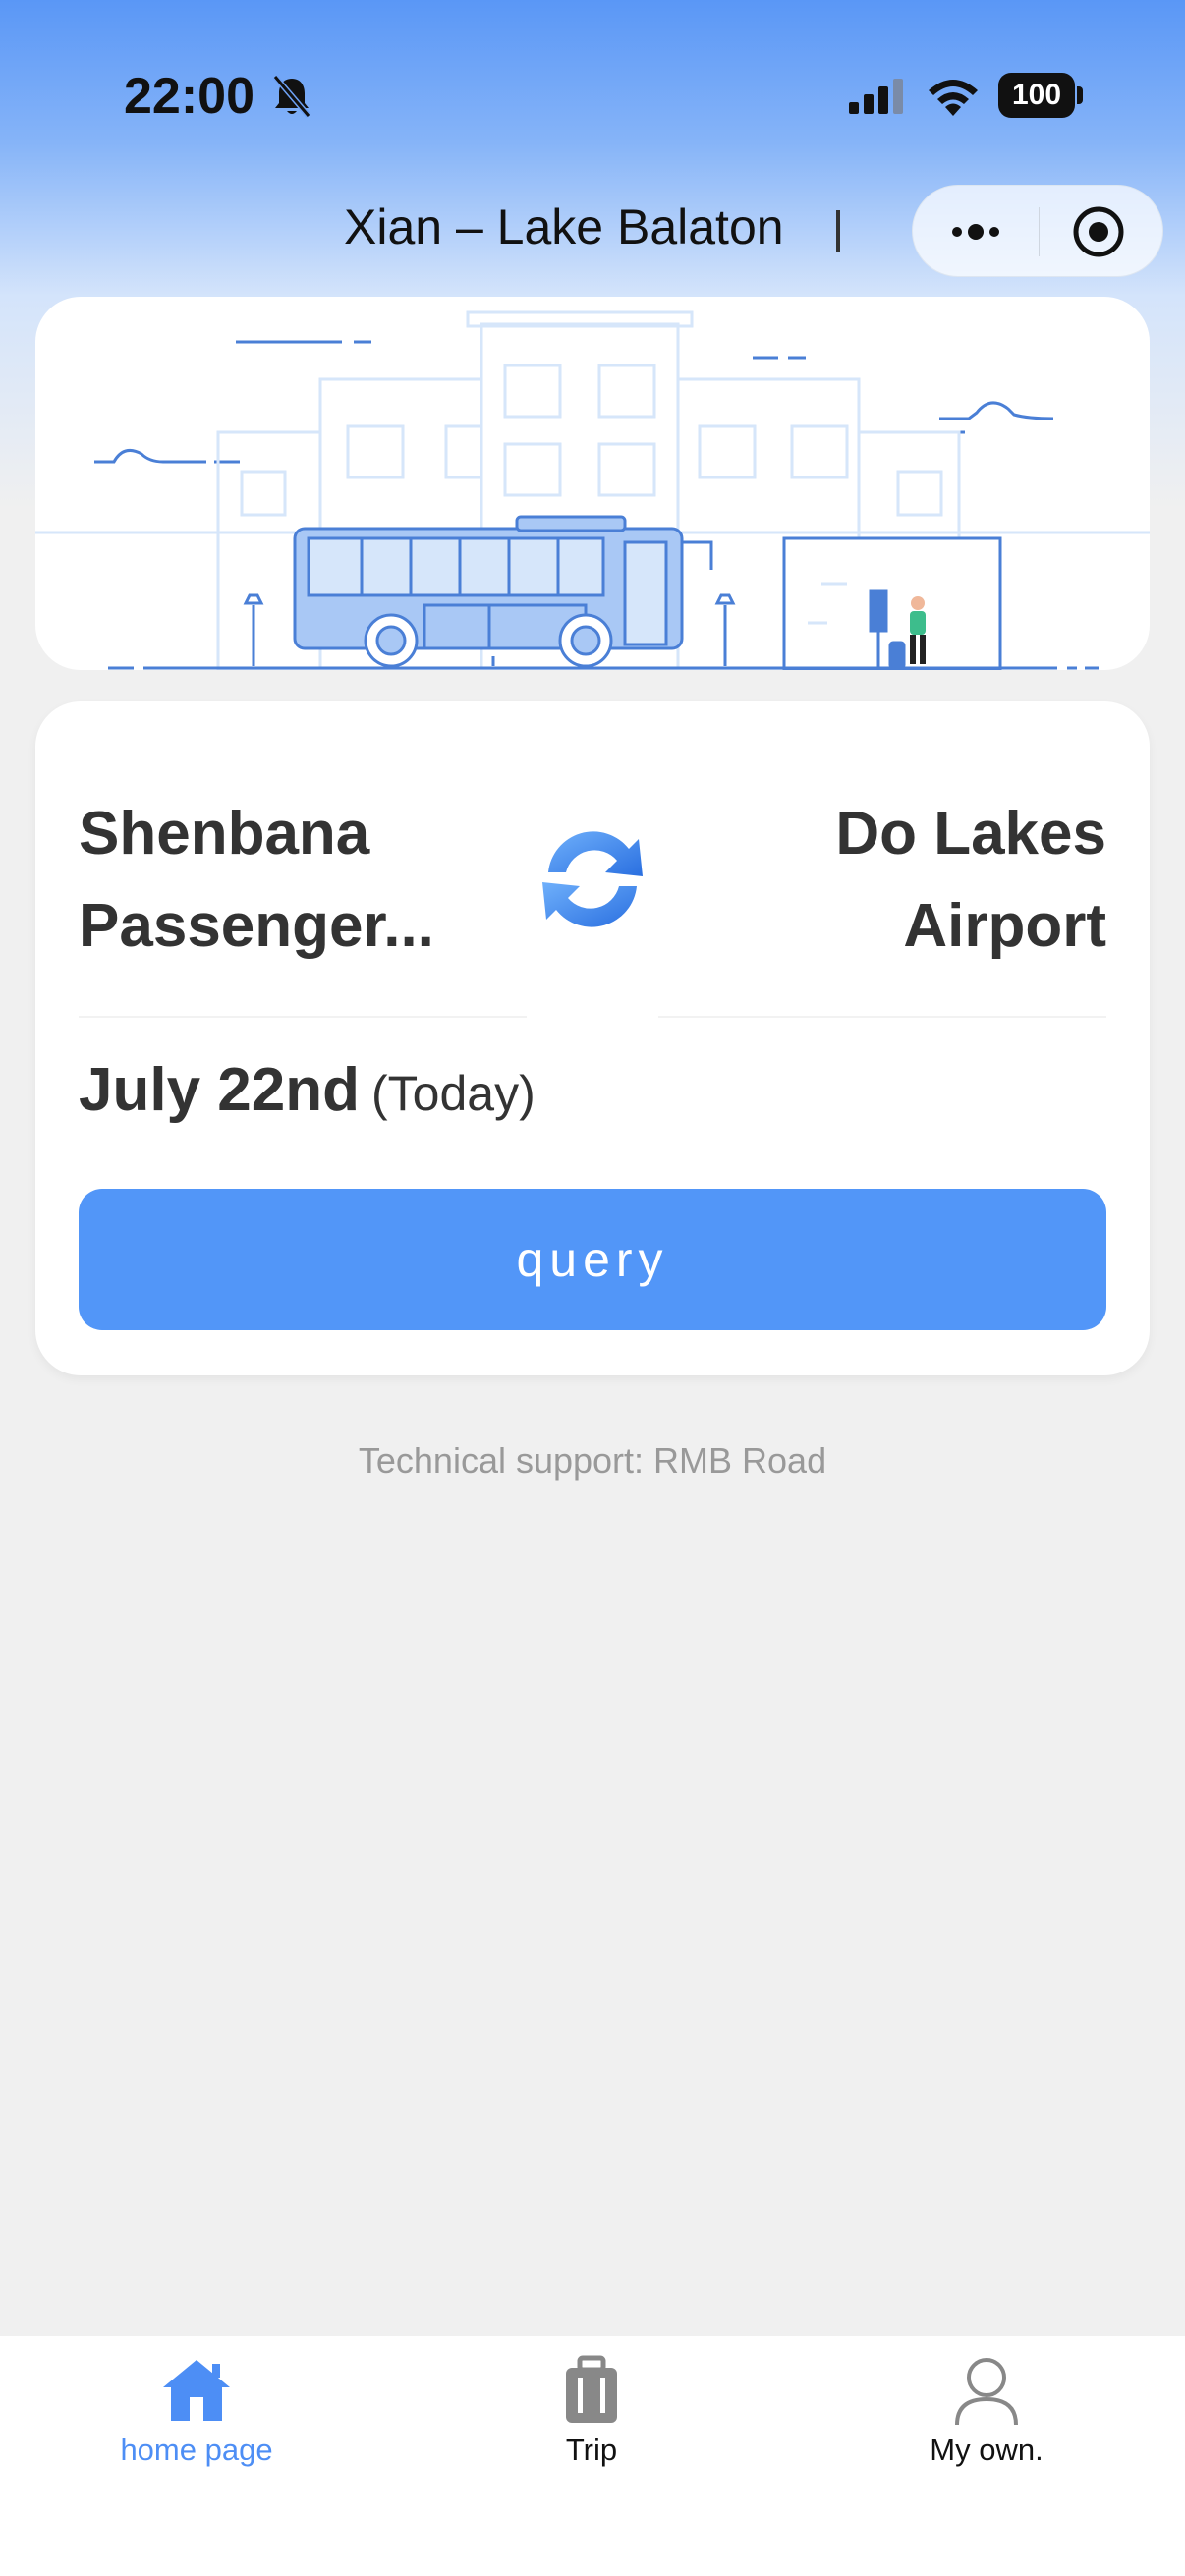 The height and width of the screenshot is (2576, 1185). What do you see at coordinates (592, 2389) in the screenshot?
I see `luggage-icon` at bounding box center [592, 2389].